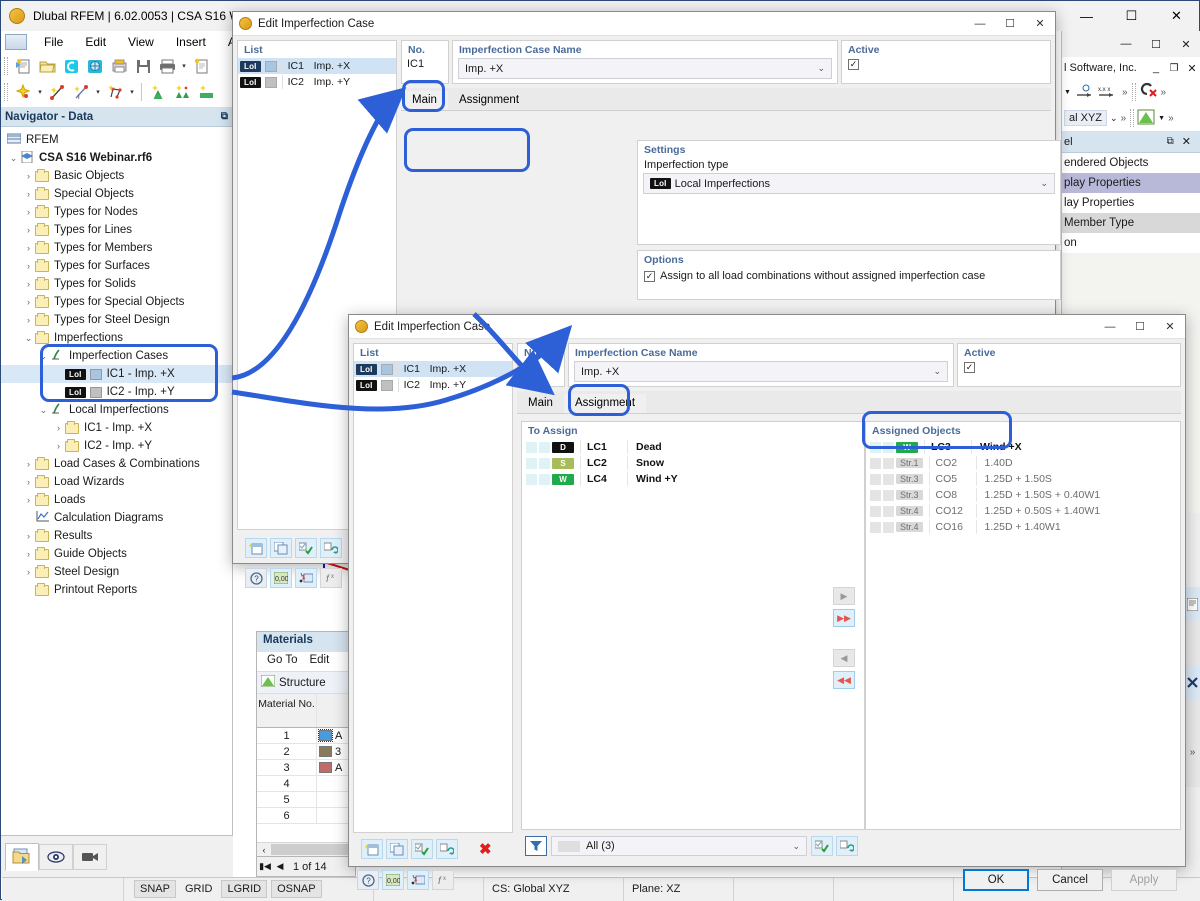 The image size is (1200, 901). I want to click on tree-project-node: ⌄ CSA S16 Webinar.rf6, so click(116, 158).